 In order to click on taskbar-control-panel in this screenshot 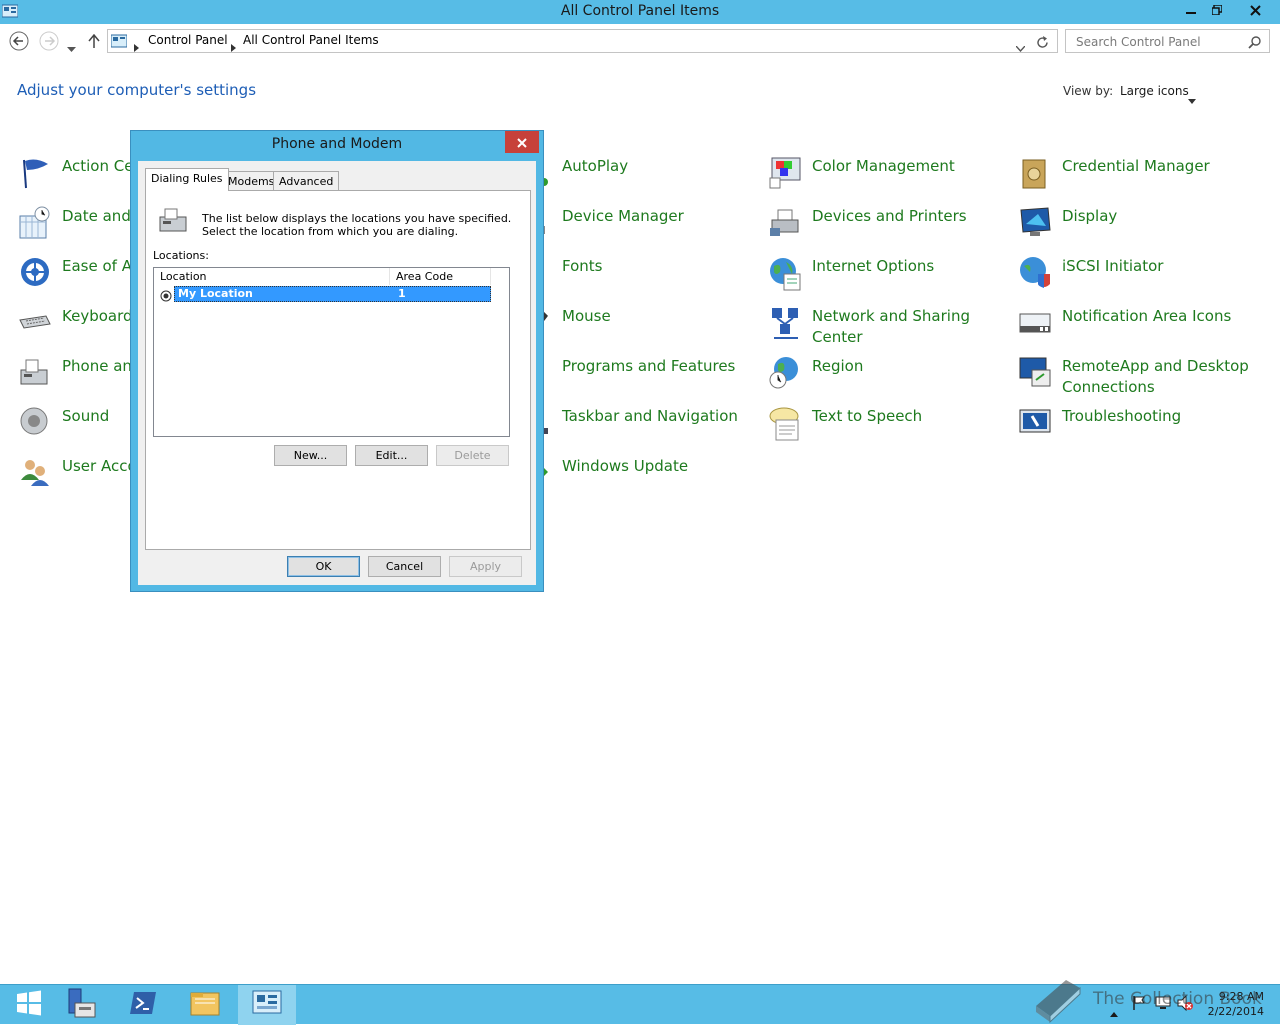, I will do `click(267, 1005)`.